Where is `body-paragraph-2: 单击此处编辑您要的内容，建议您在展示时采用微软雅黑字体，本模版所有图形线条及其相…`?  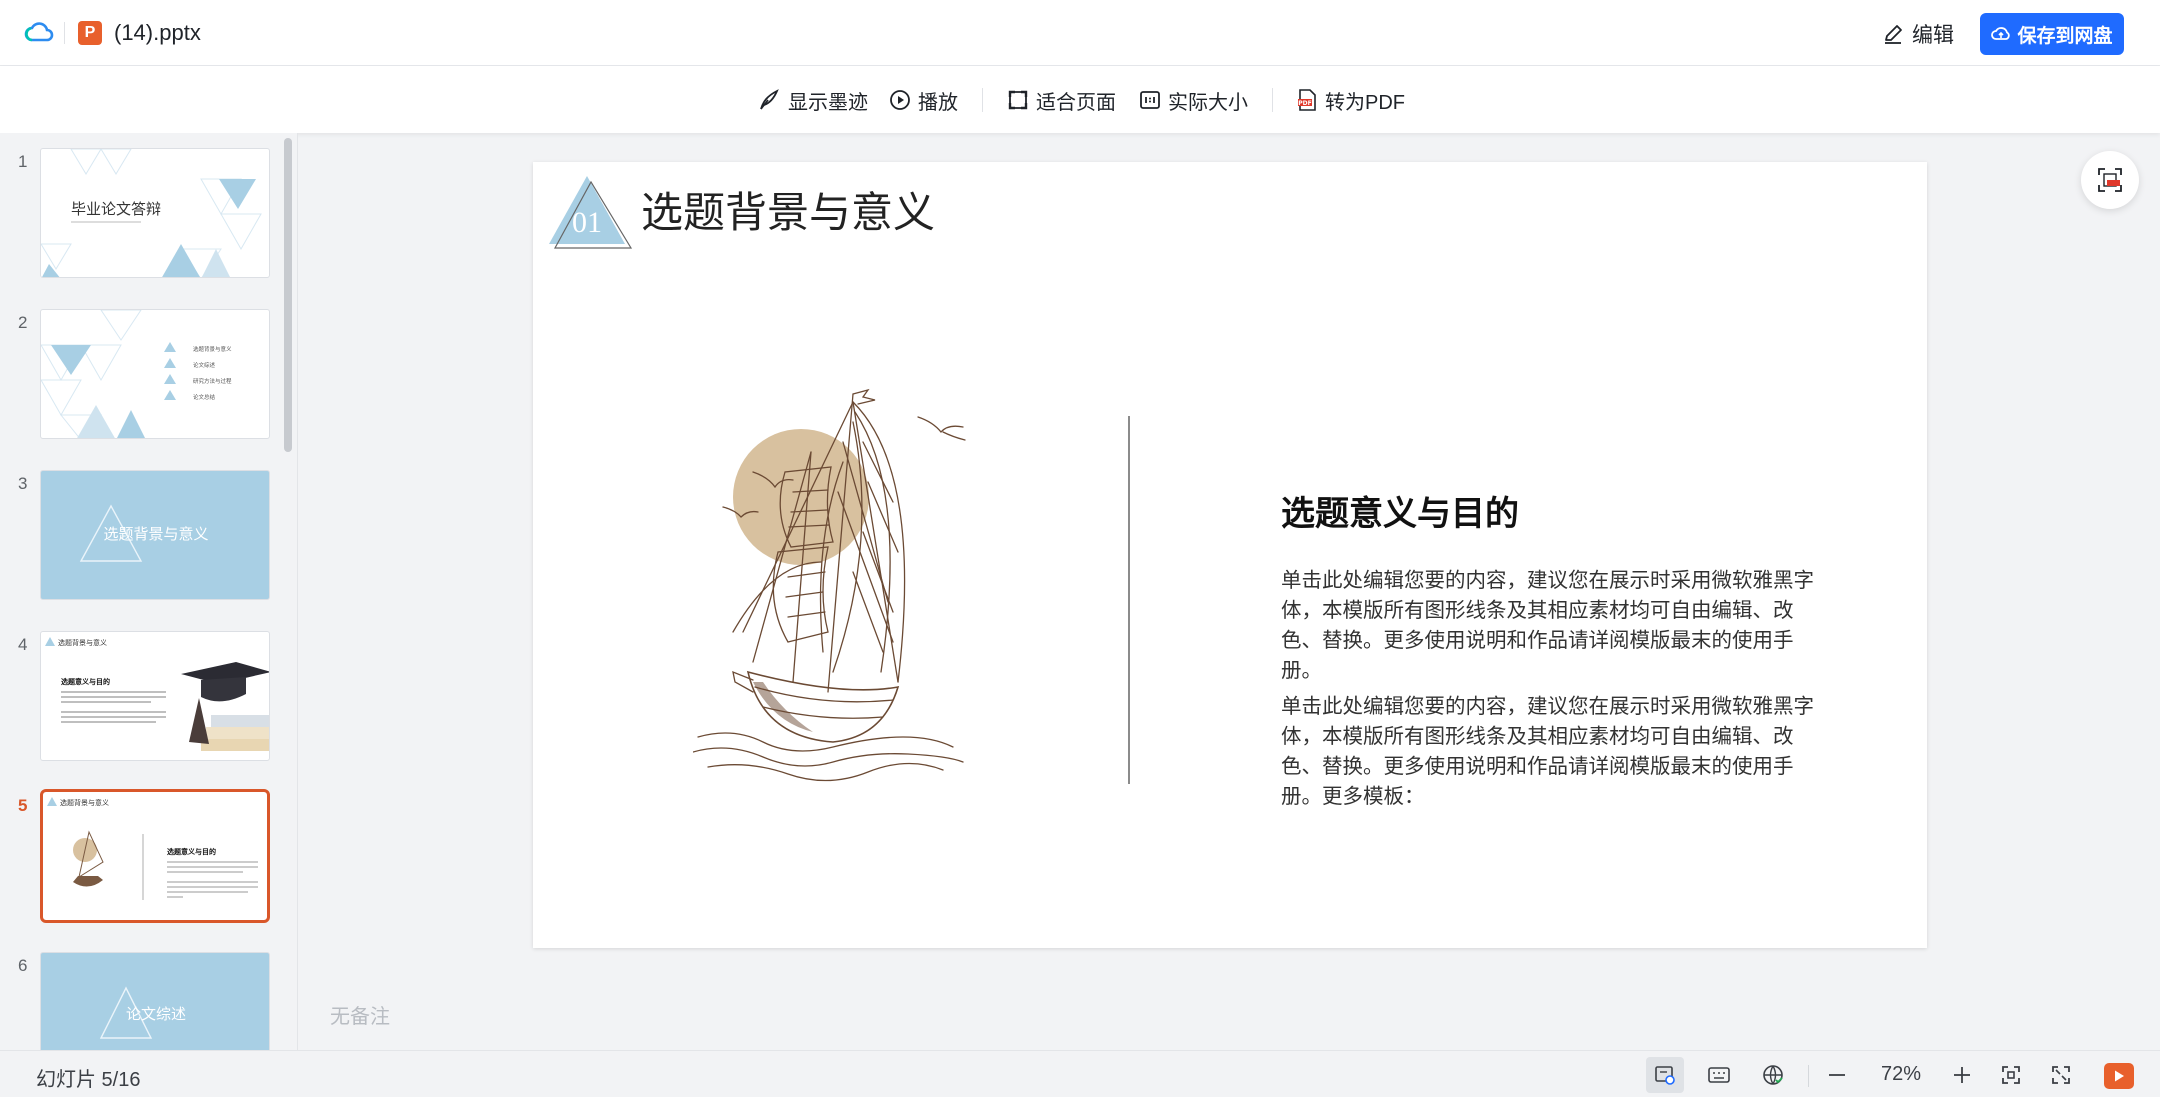 body-paragraph-2: 单击此处编辑您要的内容，建议您在展示时采用微软雅黑字体，本模版所有图形线条及其相… is located at coordinates (1547, 751).